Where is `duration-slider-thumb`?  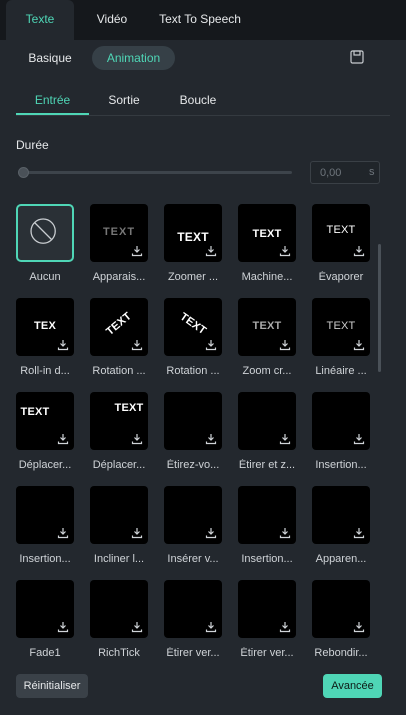 duration-slider-thumb is located at coordinates (23, 172).